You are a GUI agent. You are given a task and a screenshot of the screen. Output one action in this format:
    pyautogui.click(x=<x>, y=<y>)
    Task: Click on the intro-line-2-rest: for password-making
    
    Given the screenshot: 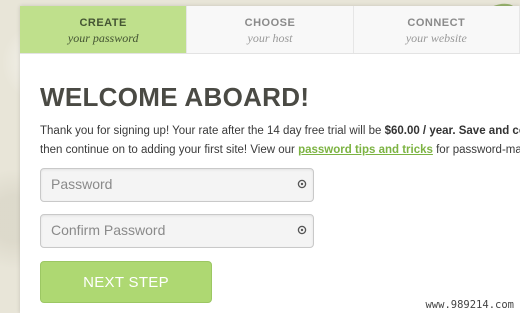 What is the action you would take?
    pyautogui.click(x=478, y=150)
    